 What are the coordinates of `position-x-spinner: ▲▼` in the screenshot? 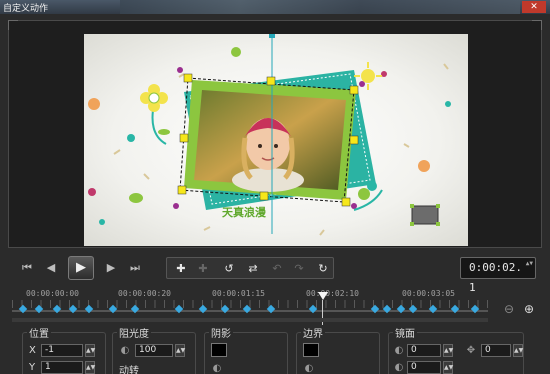 It's located at (90, 350).